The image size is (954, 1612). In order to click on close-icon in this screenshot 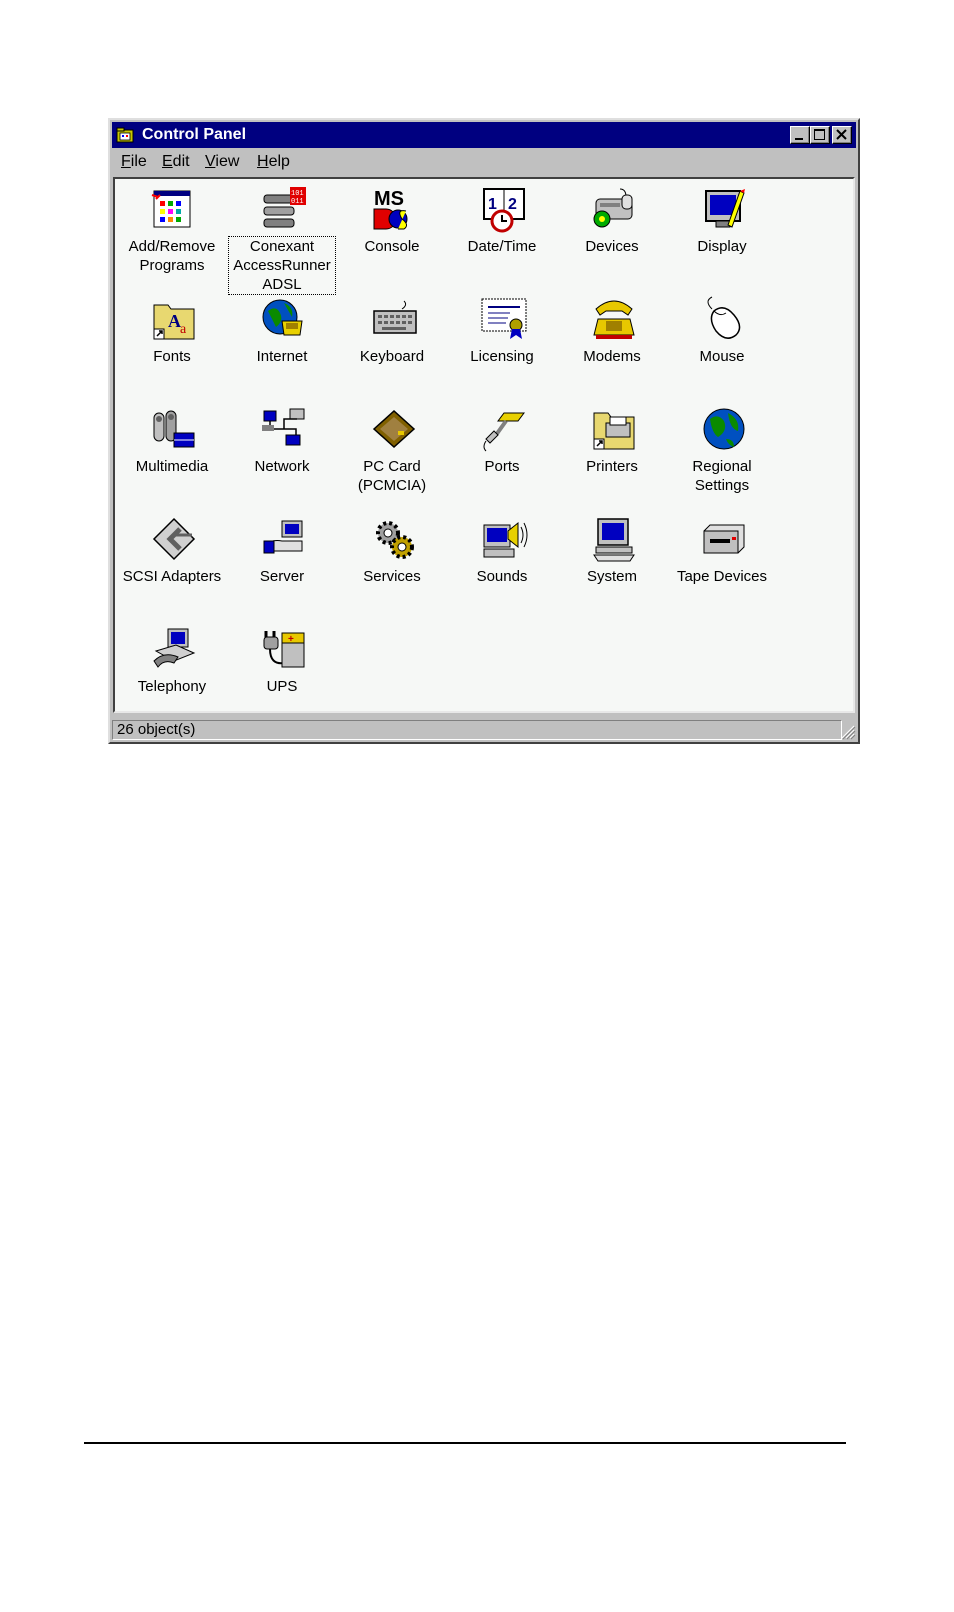, I will do `click(841, 134)`.